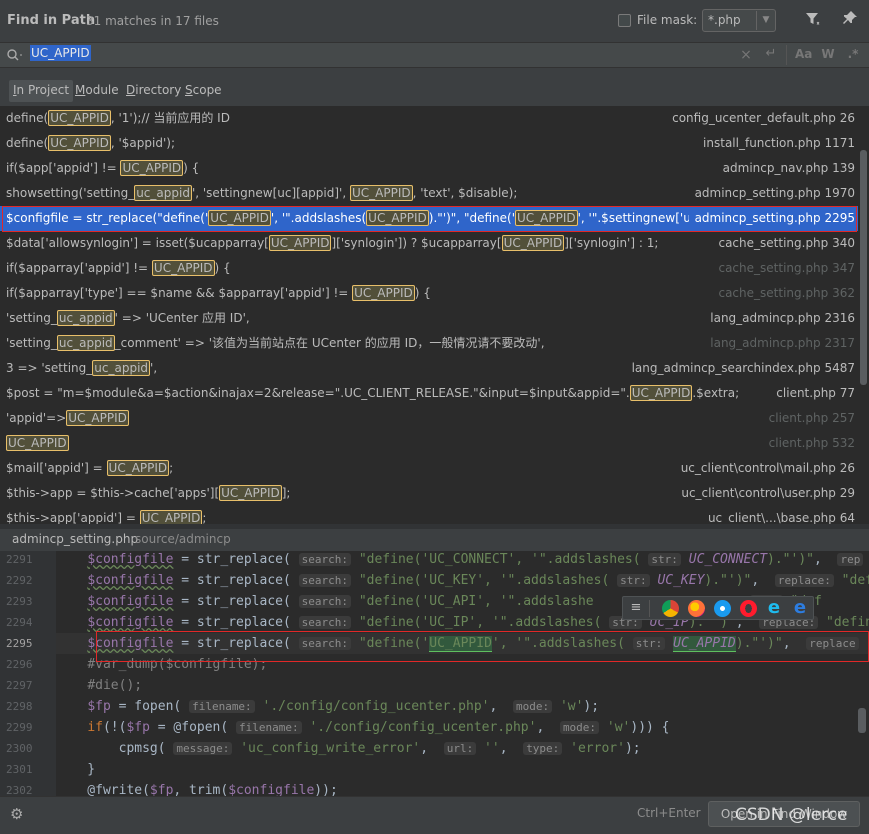 The height and width of the screenshot is (834, 869). I want to click on popup-divider, so click(649, 608).